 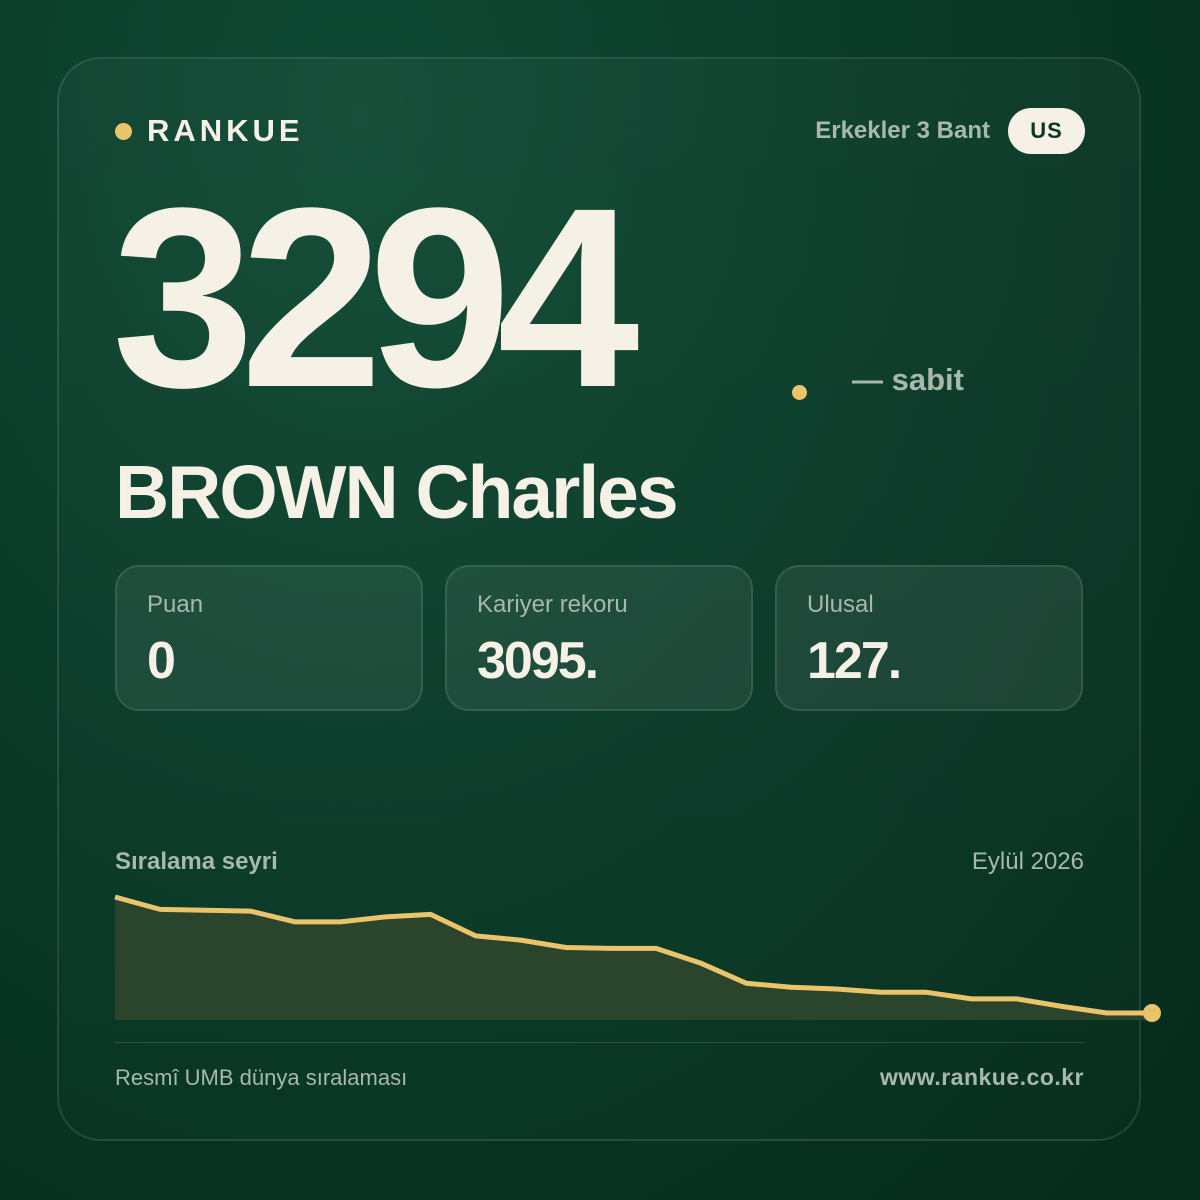 I want to click on footer-divider, so click(x=600, y=1042).